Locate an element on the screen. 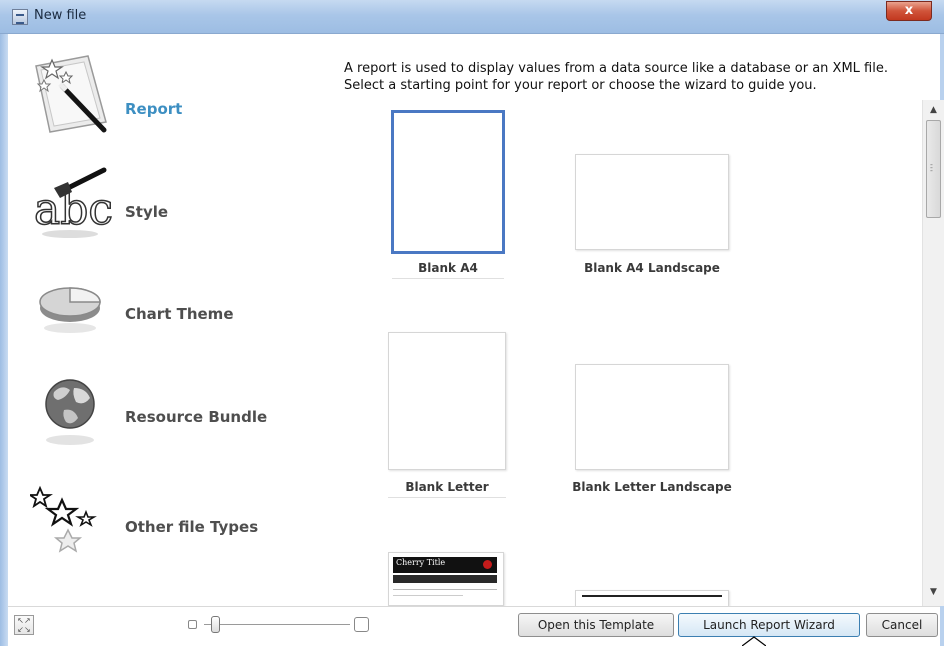  close-button: x is located at coordinates (909, 11).